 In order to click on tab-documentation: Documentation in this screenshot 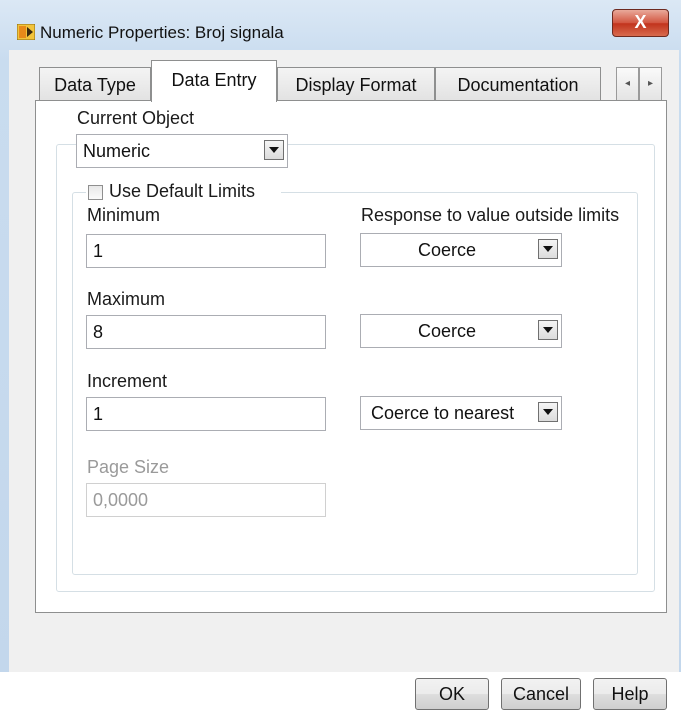, I will do `click(518, 84)`.